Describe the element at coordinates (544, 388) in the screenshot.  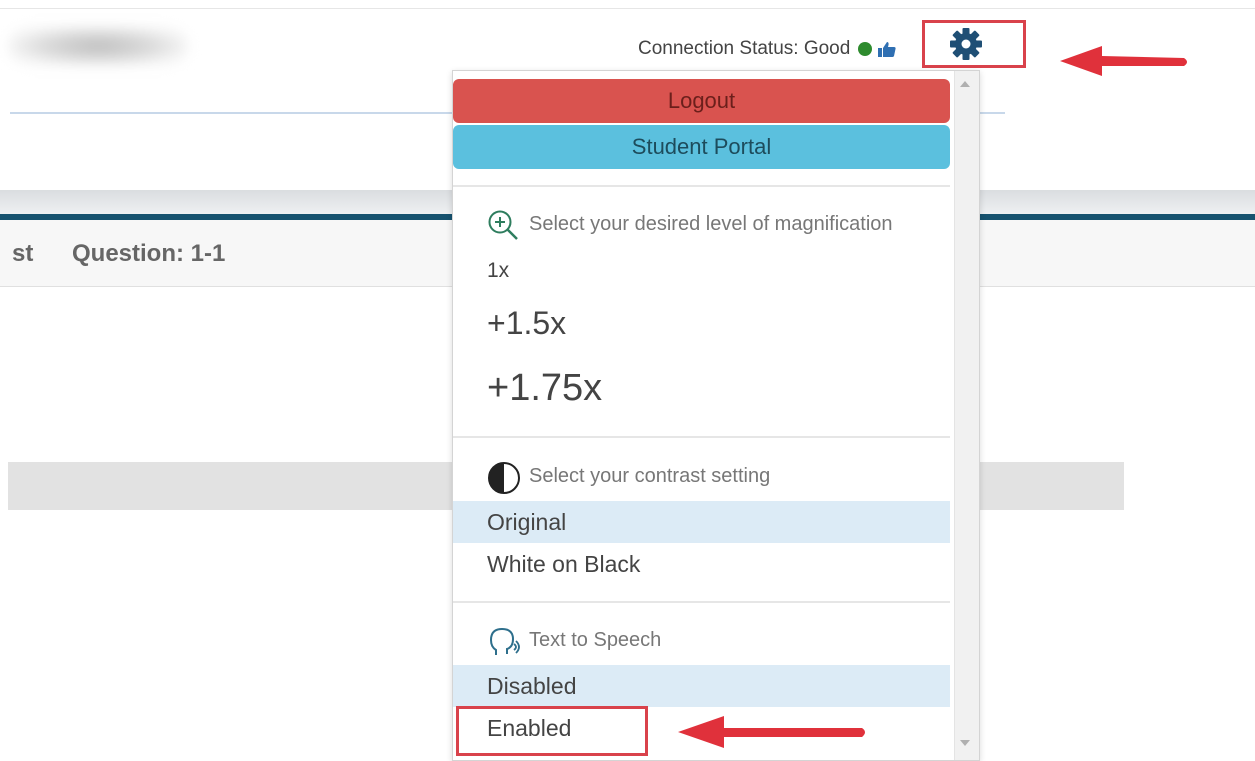
I see `magnification-option-1-75x: +1.75x` at that location.